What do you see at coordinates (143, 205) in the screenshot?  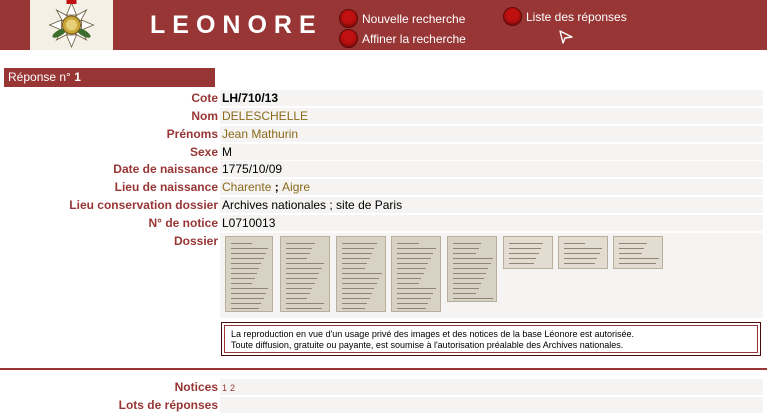 I see `lieu-conservation-label: Lieu conservation dossier` at bounding box center [143, 205].